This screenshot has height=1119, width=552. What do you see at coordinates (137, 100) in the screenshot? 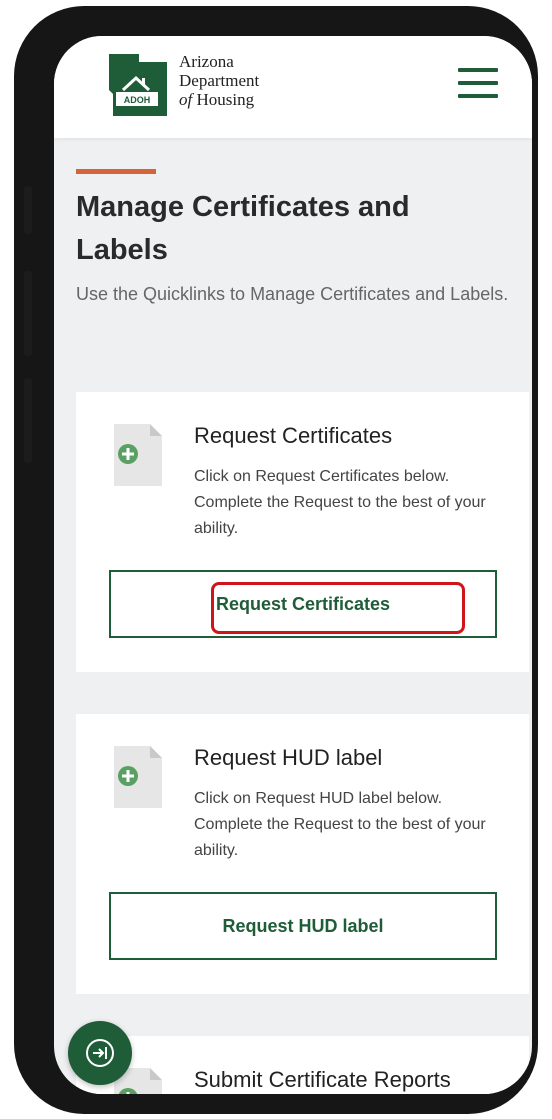
I see `logo-mark-text: ADOH` at bounding box center [137, 100].